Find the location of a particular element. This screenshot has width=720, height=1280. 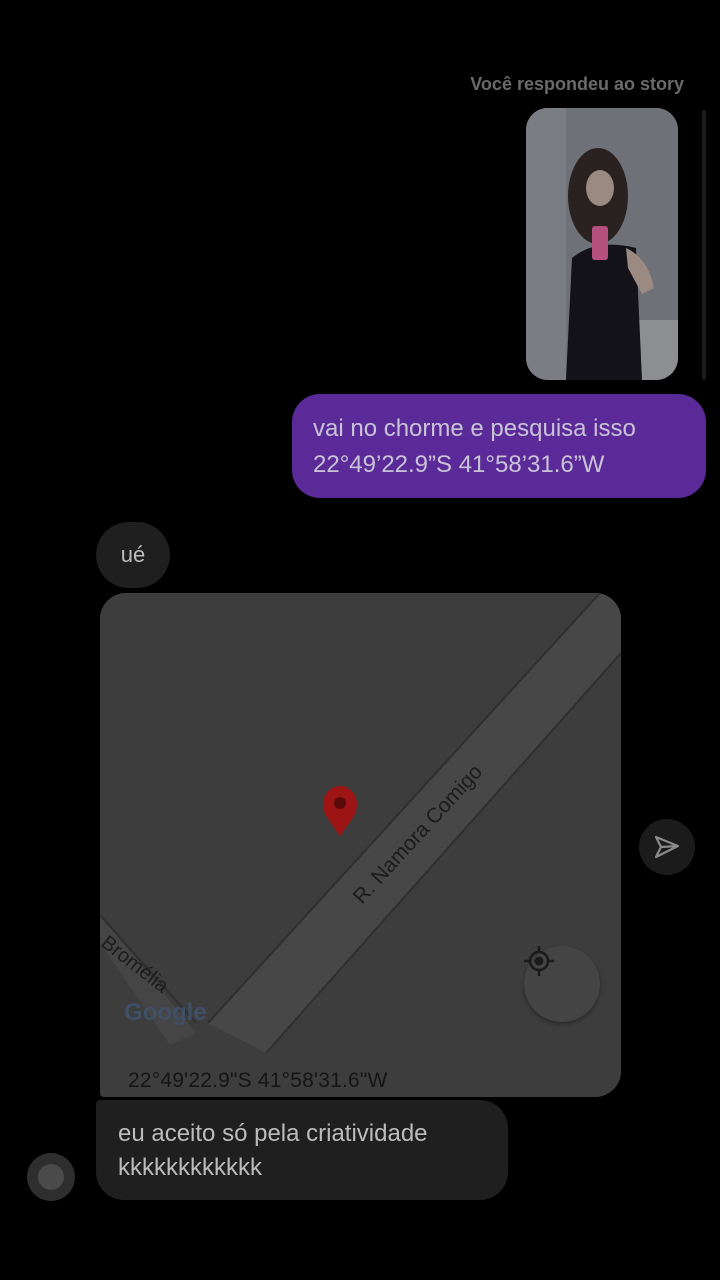

my-location-icon is located at coordinates (539, 961).